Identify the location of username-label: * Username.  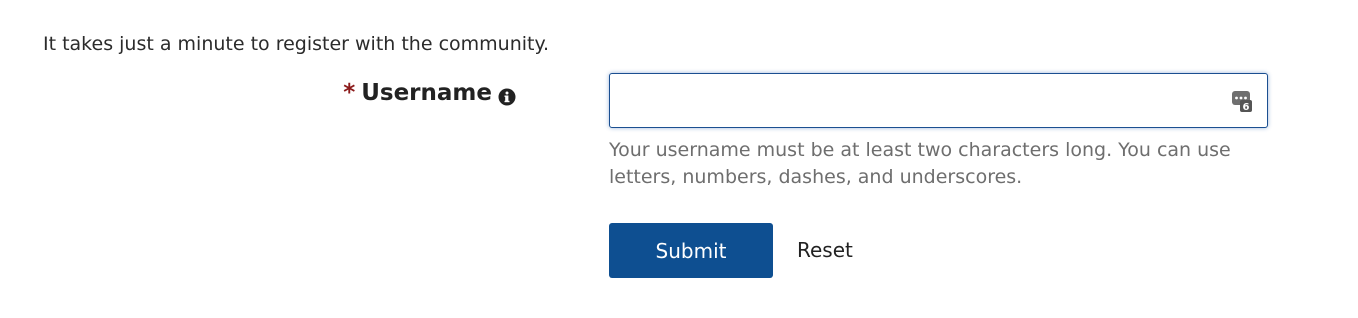
(429, 93).